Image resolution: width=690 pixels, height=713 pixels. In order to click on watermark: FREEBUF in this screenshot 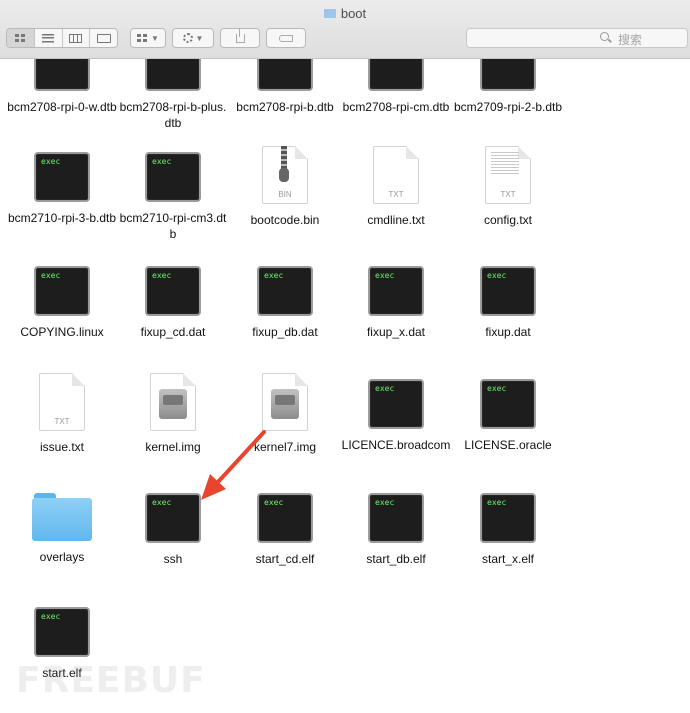, I will do `click(111, 680)`.